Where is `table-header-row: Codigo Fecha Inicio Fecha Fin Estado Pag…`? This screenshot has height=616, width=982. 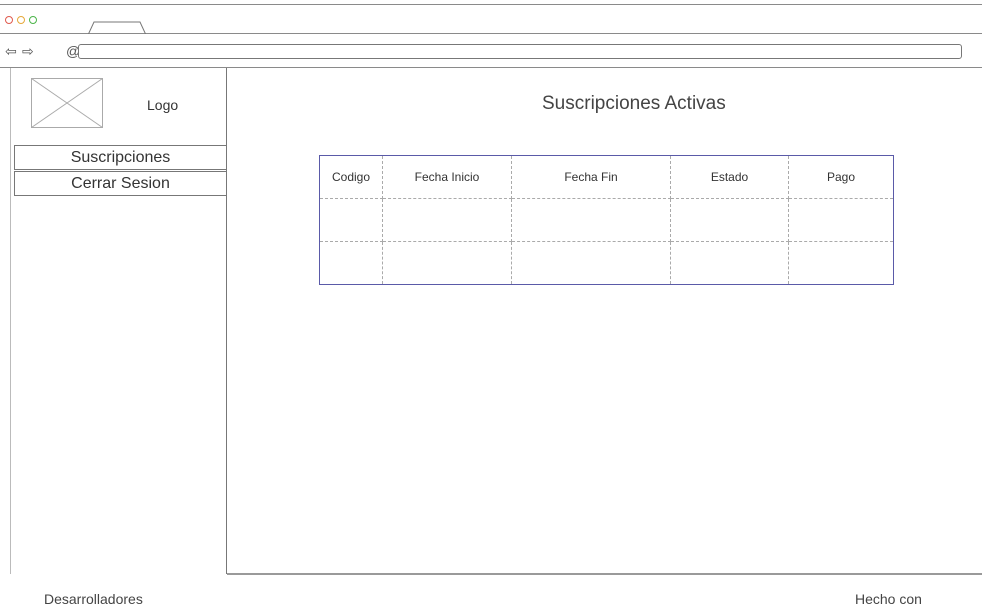
table-header-row: Codigo Fecha Inicio Fecha Fin Estado Pag… is located at coordinates (606, 177).